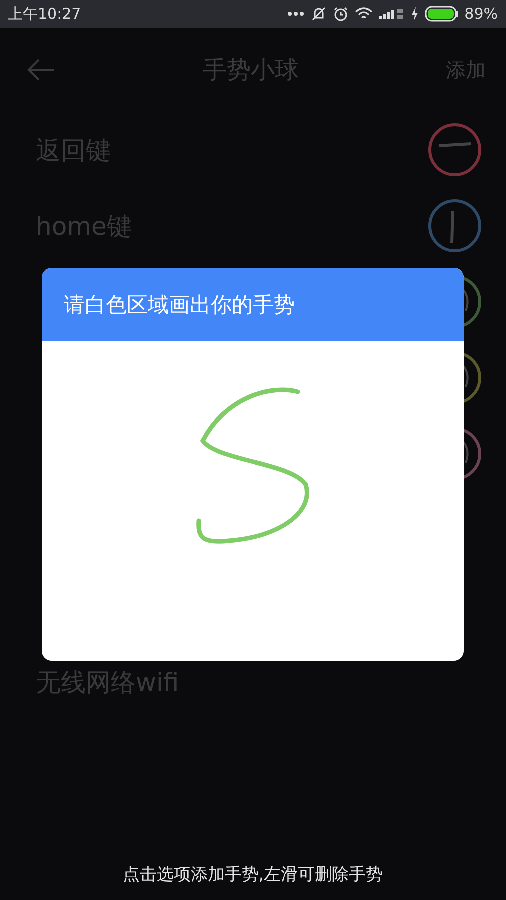 The height and width of the screenshot is (900, 506). I want to click on mute-icon, so click(318, 14).